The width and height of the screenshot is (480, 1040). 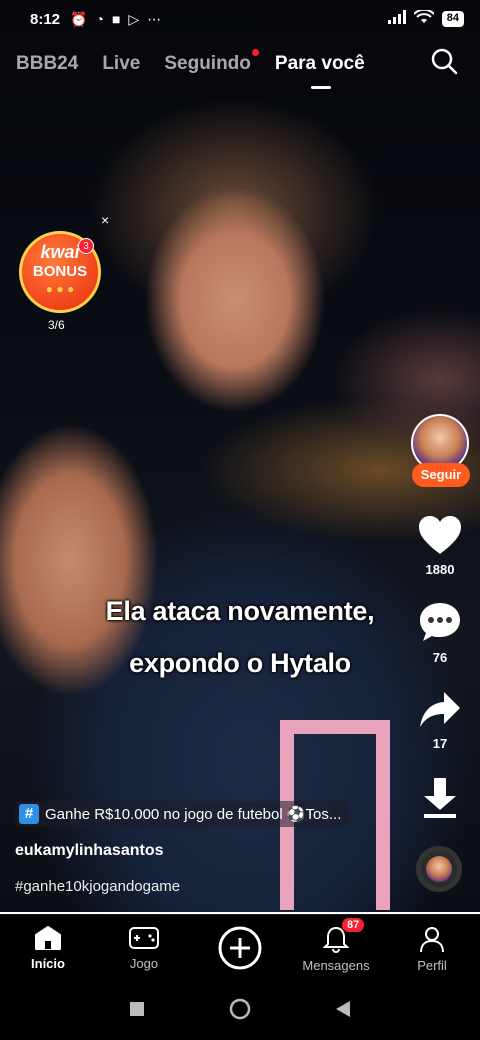 I want to click on bonus-progress: 3/6, so click(x=56, y=325).